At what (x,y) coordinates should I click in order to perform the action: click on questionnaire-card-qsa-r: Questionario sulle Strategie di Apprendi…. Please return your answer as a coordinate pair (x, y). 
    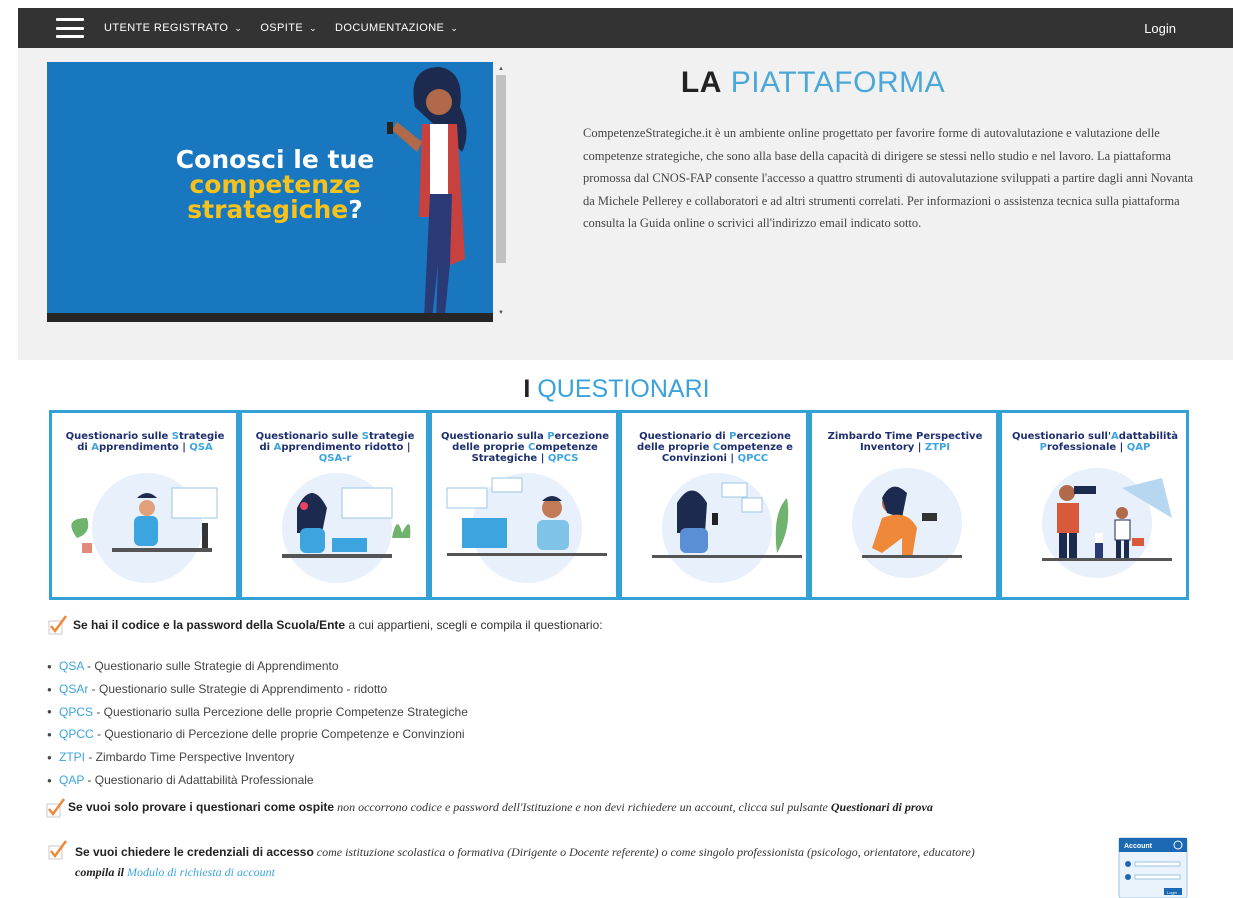
    Looking at the image, I should click on (334, 505).